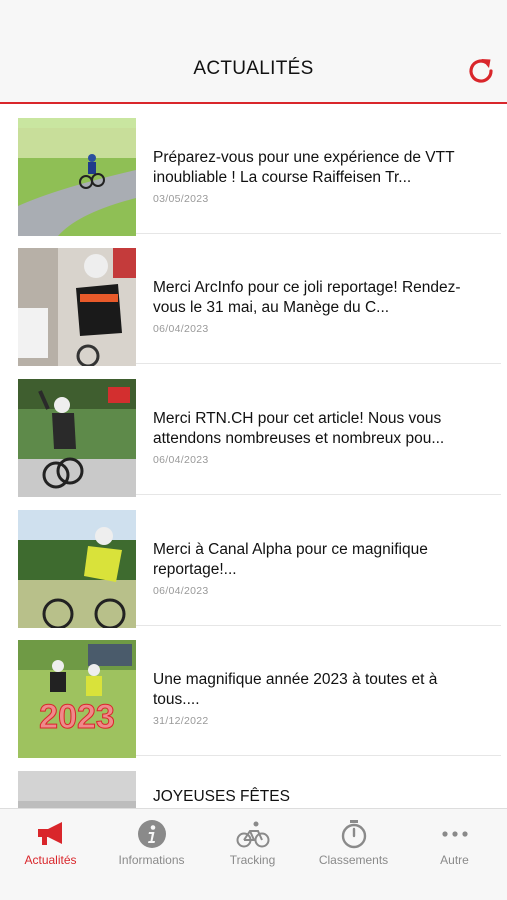 The image size is (507, 900). I want to click on more-icon, so click(454, 834).